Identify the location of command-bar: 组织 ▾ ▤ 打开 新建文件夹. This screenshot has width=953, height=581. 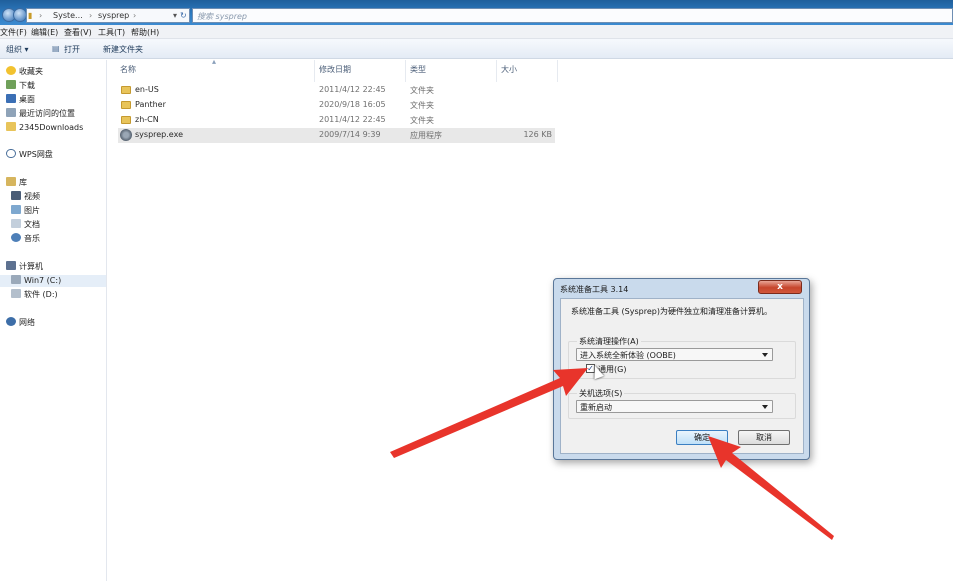
(476, 49).